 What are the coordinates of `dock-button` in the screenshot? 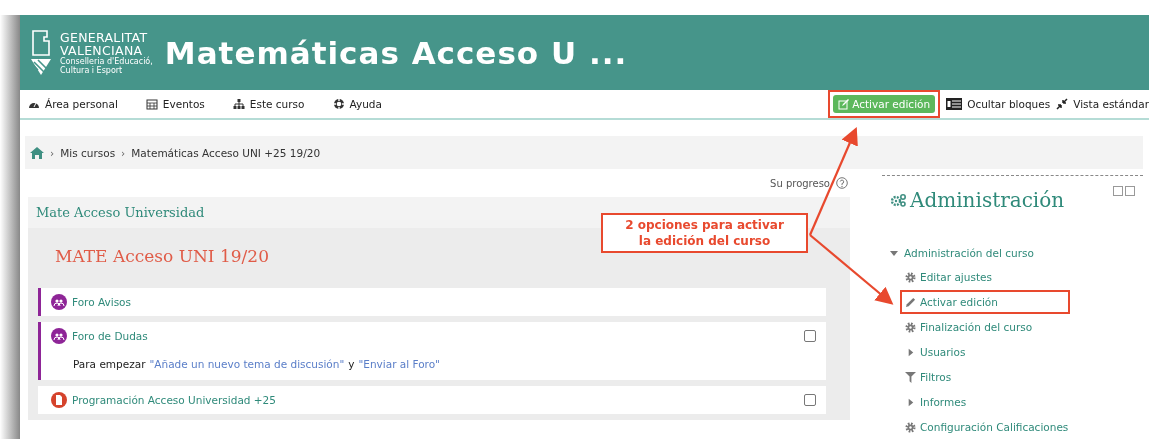 It's located at (1130, 191).